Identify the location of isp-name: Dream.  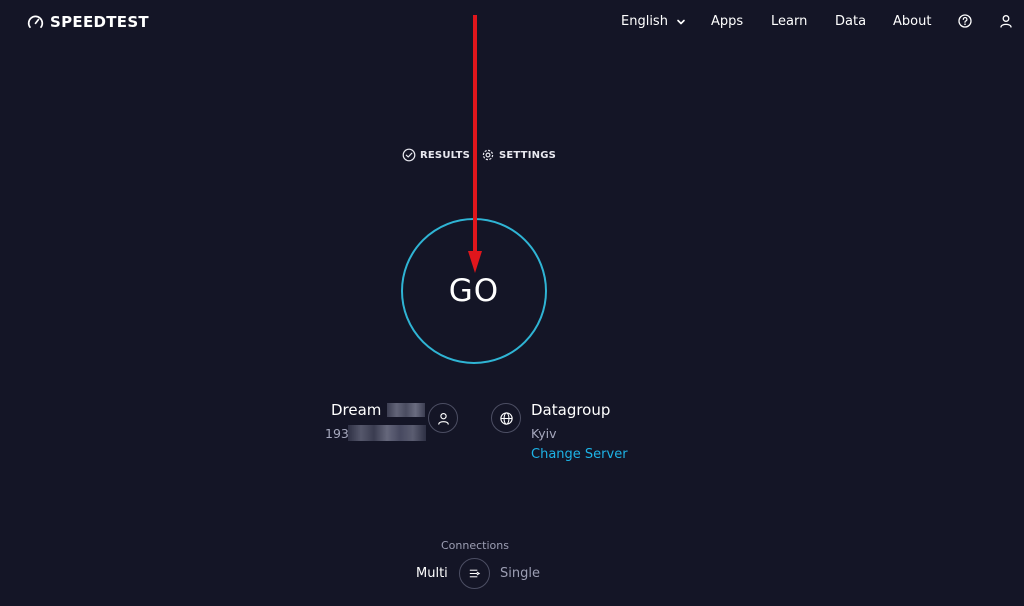
(356, 410).